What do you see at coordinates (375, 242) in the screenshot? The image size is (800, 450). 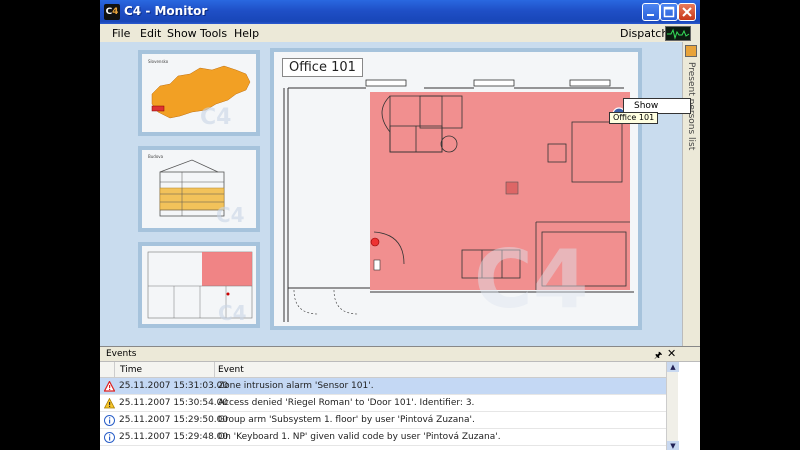 I see `door-101-icon` at bounding box center [375, 242].